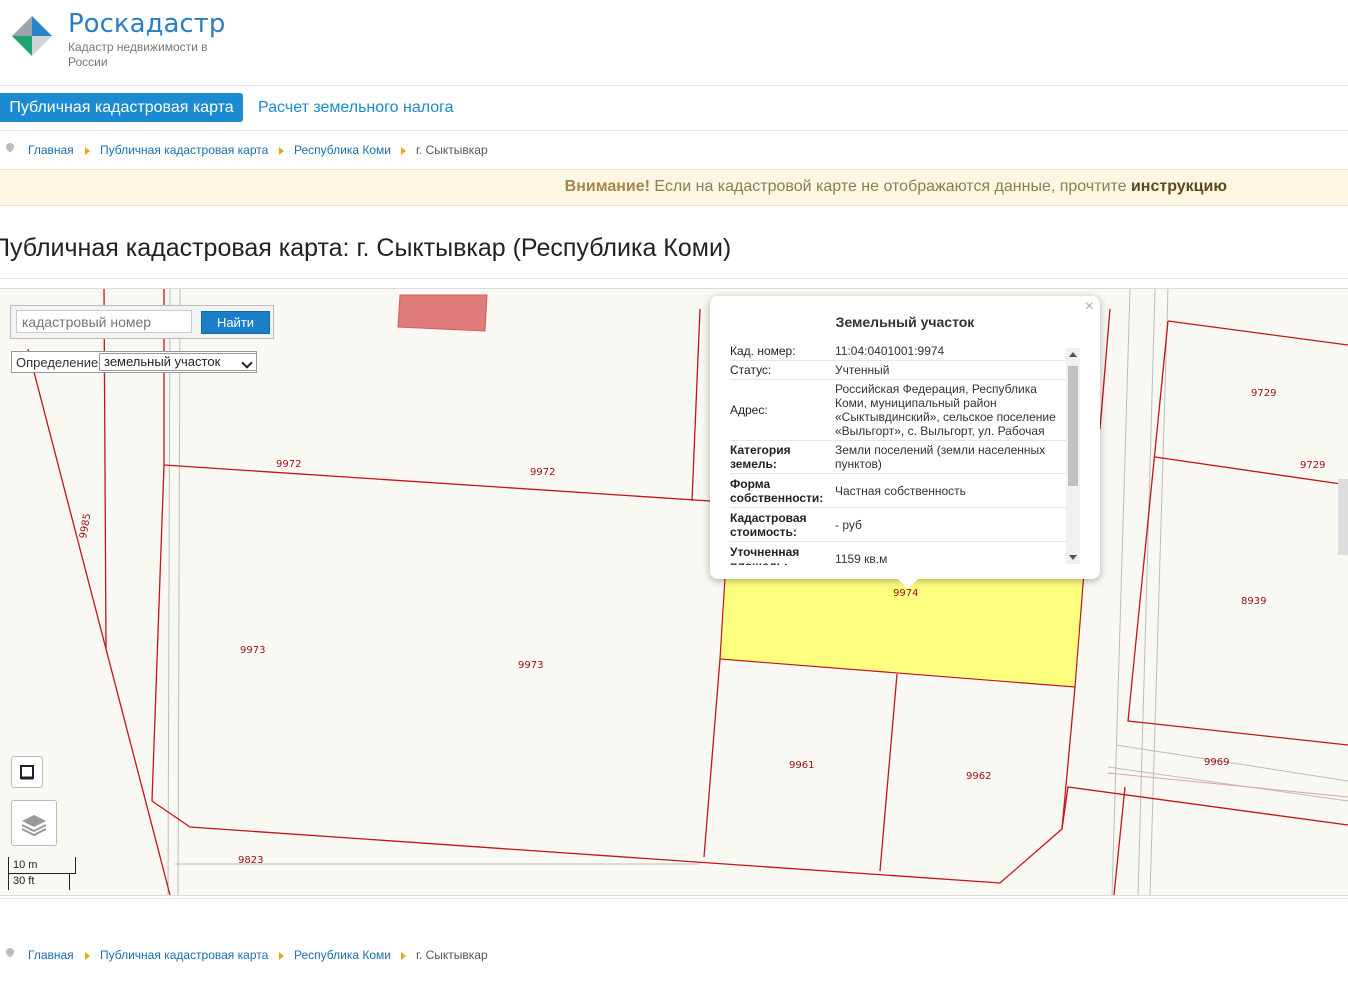  I want to click on search-button: Найти, so click(235, 322).